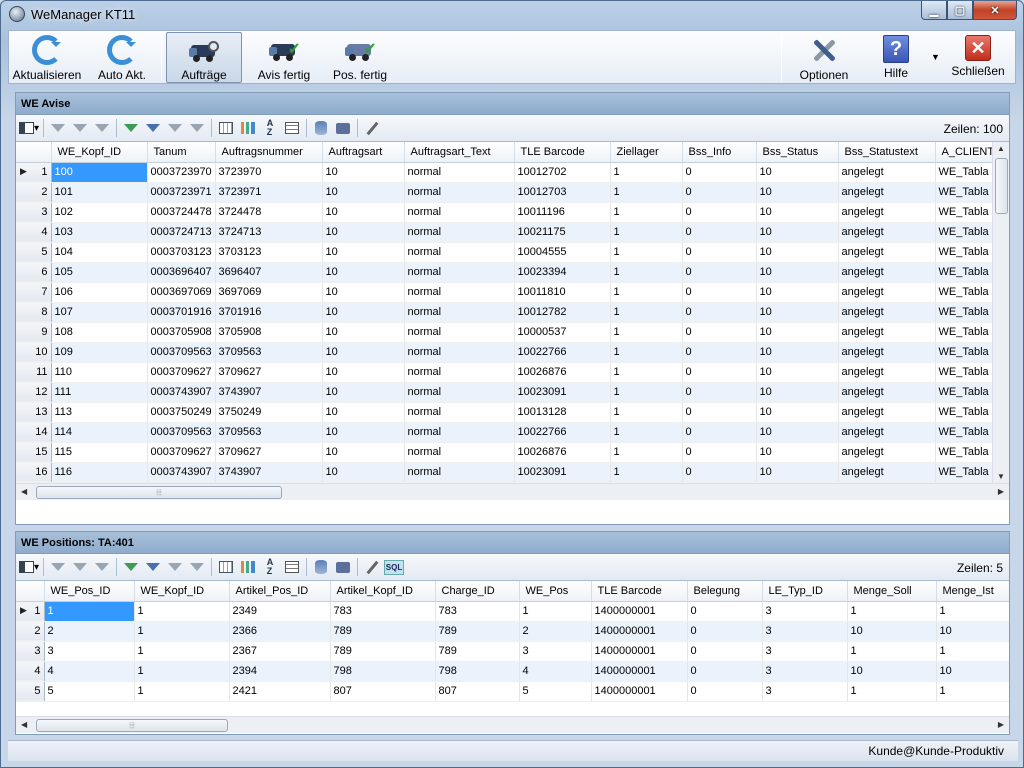 The image size is (1024, 768). What do you see at coordinates (972, 591) in the screenshot?
I see `column-header: Menge_Ist` at bounding box center [972, 591].